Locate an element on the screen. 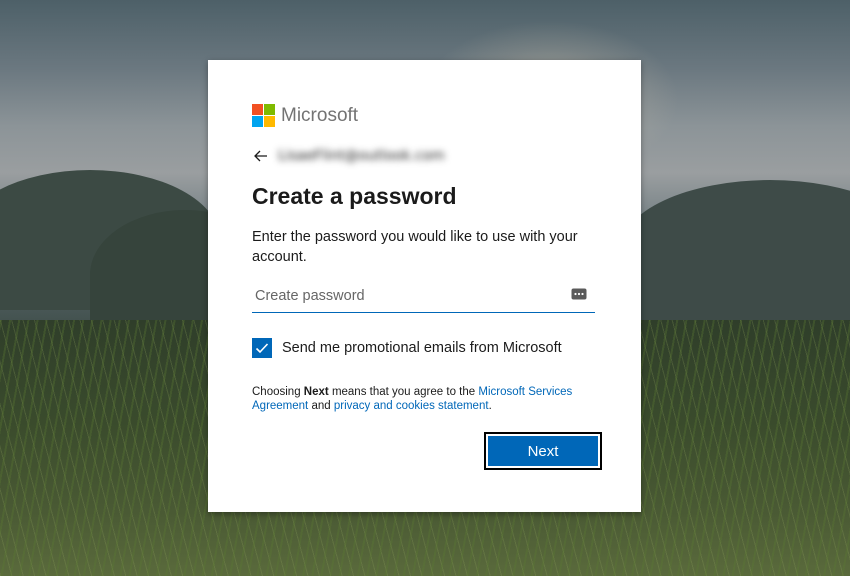 Image resolution: width=850 pixels, height=576 pixels. page-title: Create a password is located at coordinates (354, 196).